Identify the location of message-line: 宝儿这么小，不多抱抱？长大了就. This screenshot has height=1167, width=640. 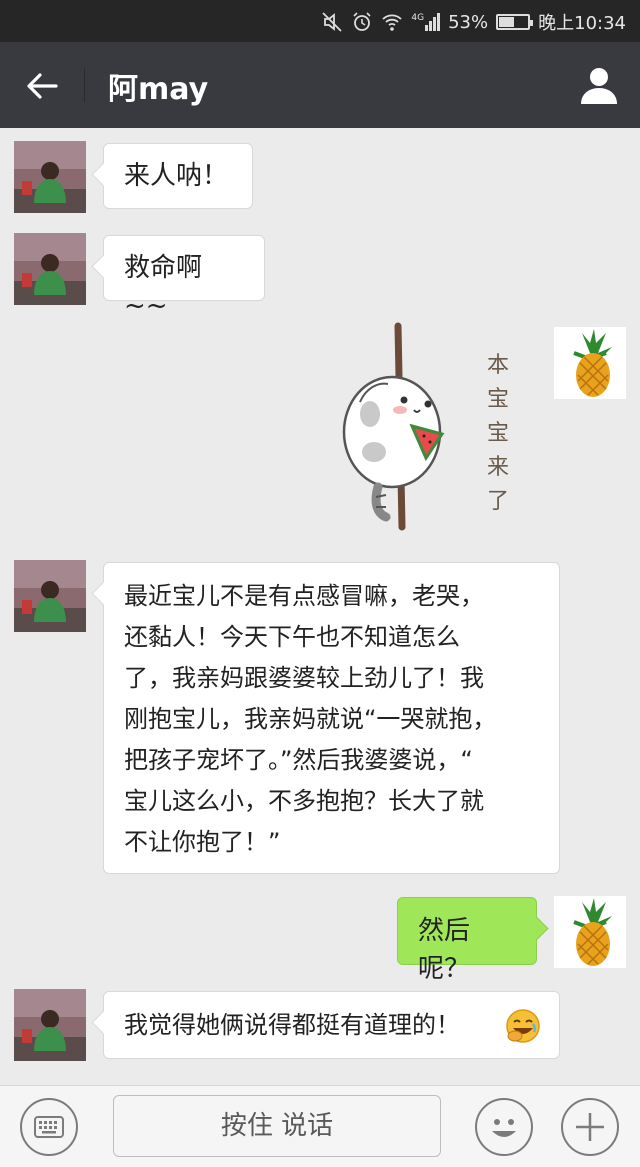
(304, 801).